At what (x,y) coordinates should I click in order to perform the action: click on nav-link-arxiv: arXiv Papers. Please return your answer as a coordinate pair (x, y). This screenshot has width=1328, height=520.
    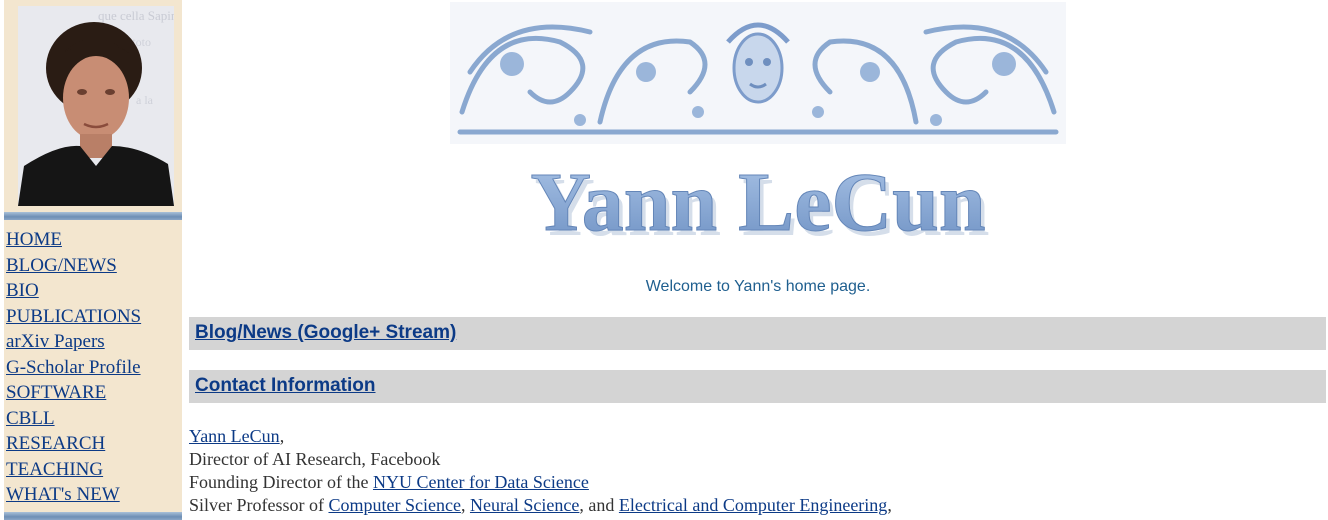
    Looking at the image, I should click on (55, 341).